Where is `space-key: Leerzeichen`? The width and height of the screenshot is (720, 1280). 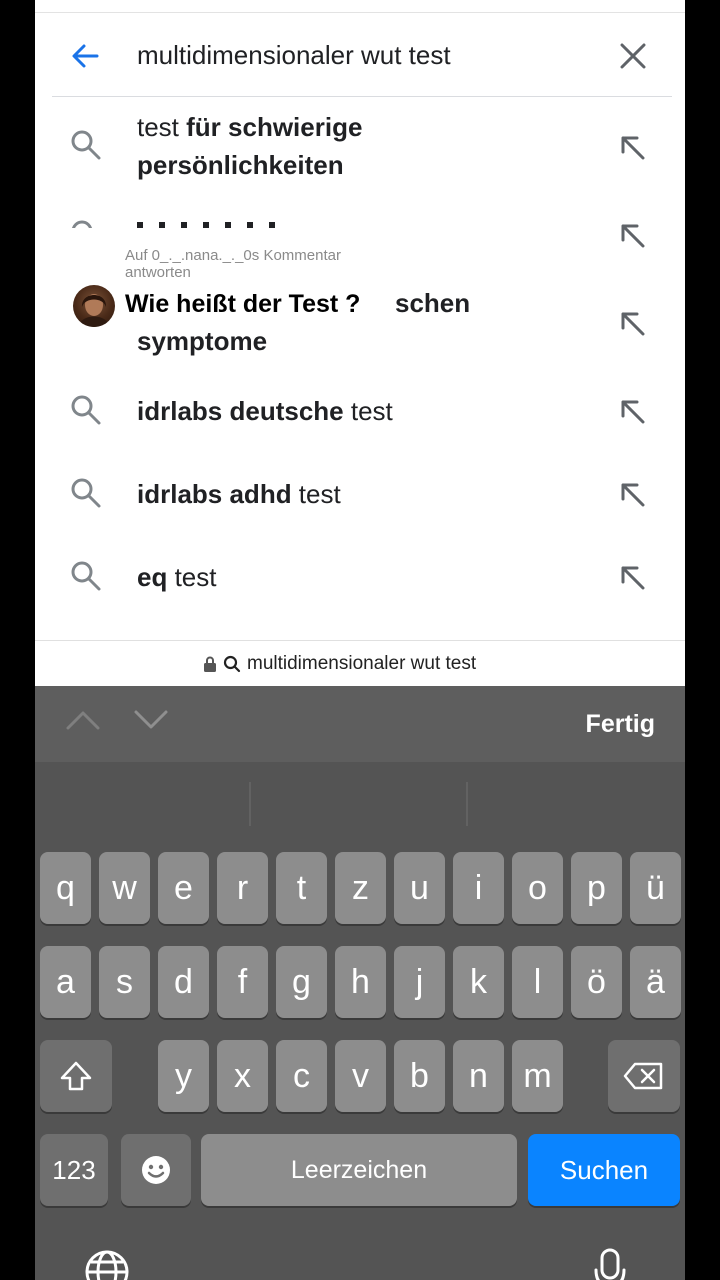
space-key: Leerzeichen is located at coordinates (359, 1170).